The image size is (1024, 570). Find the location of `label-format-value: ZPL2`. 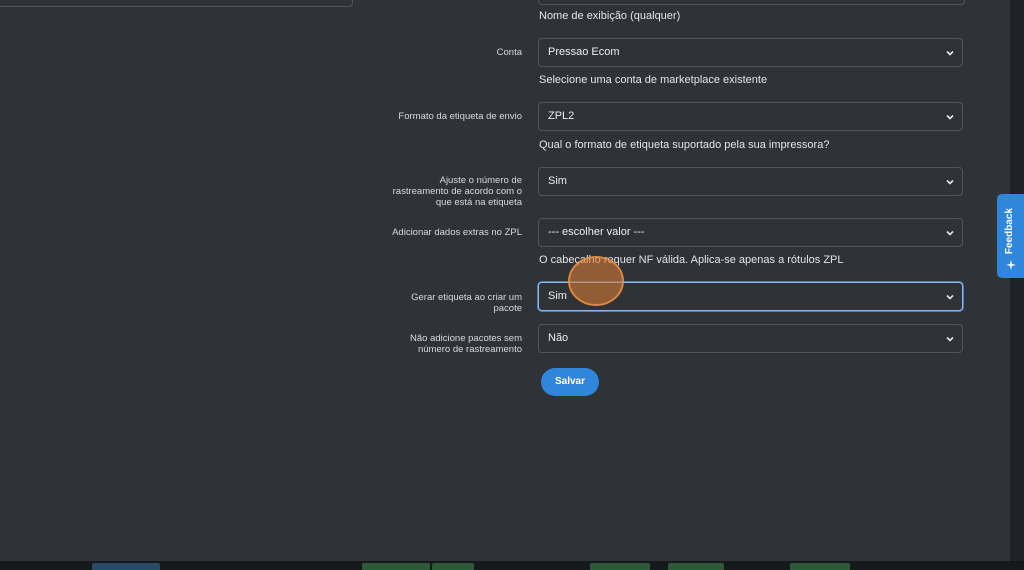

label-format-value: ZPL2 is located at coordinates (561, 116).